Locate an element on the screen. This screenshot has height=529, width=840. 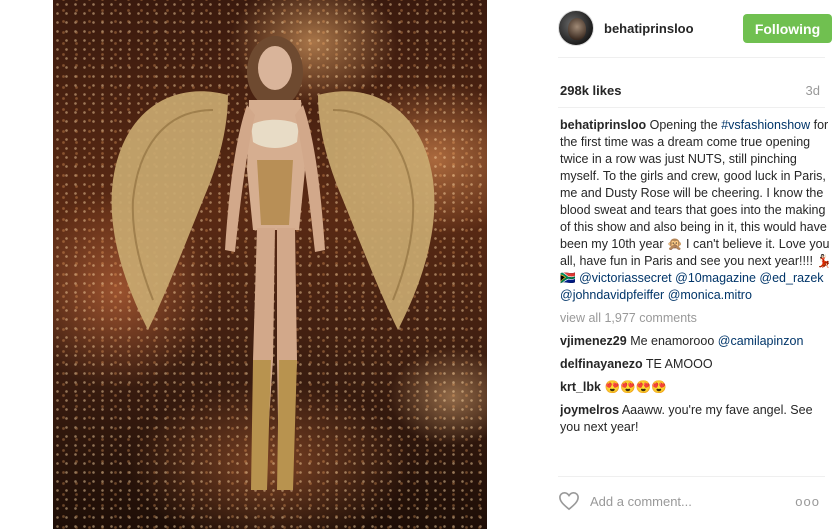
header-username: behatiprinsloo is located at coordinates (649, 28).